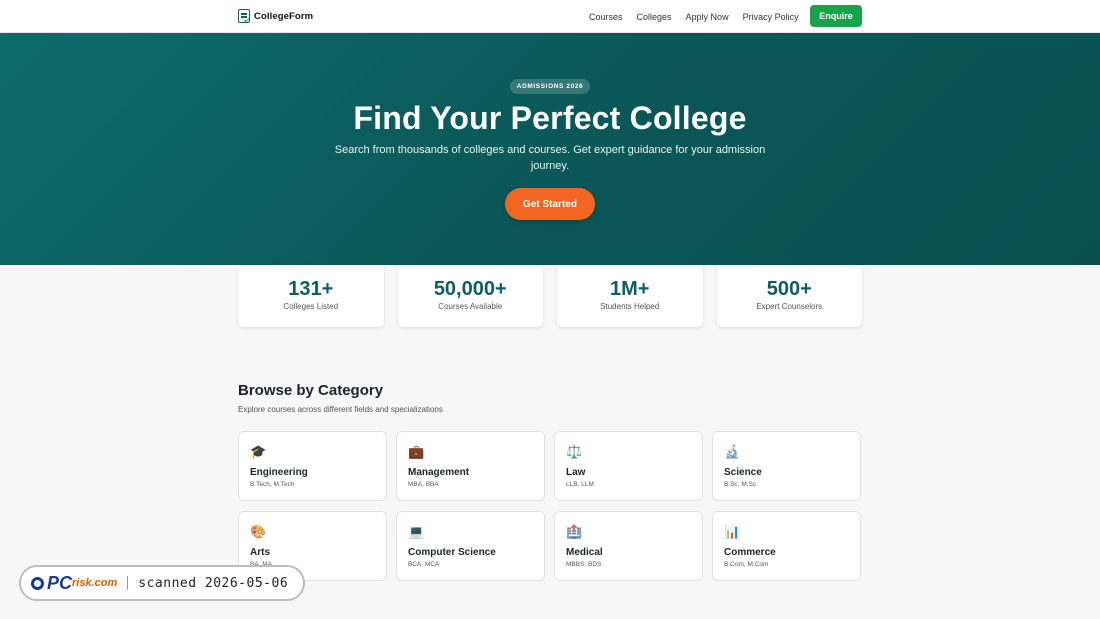  I want to click on category-card-science: 🔬 Science B.Sc, M.Sc, so click(786, 466).